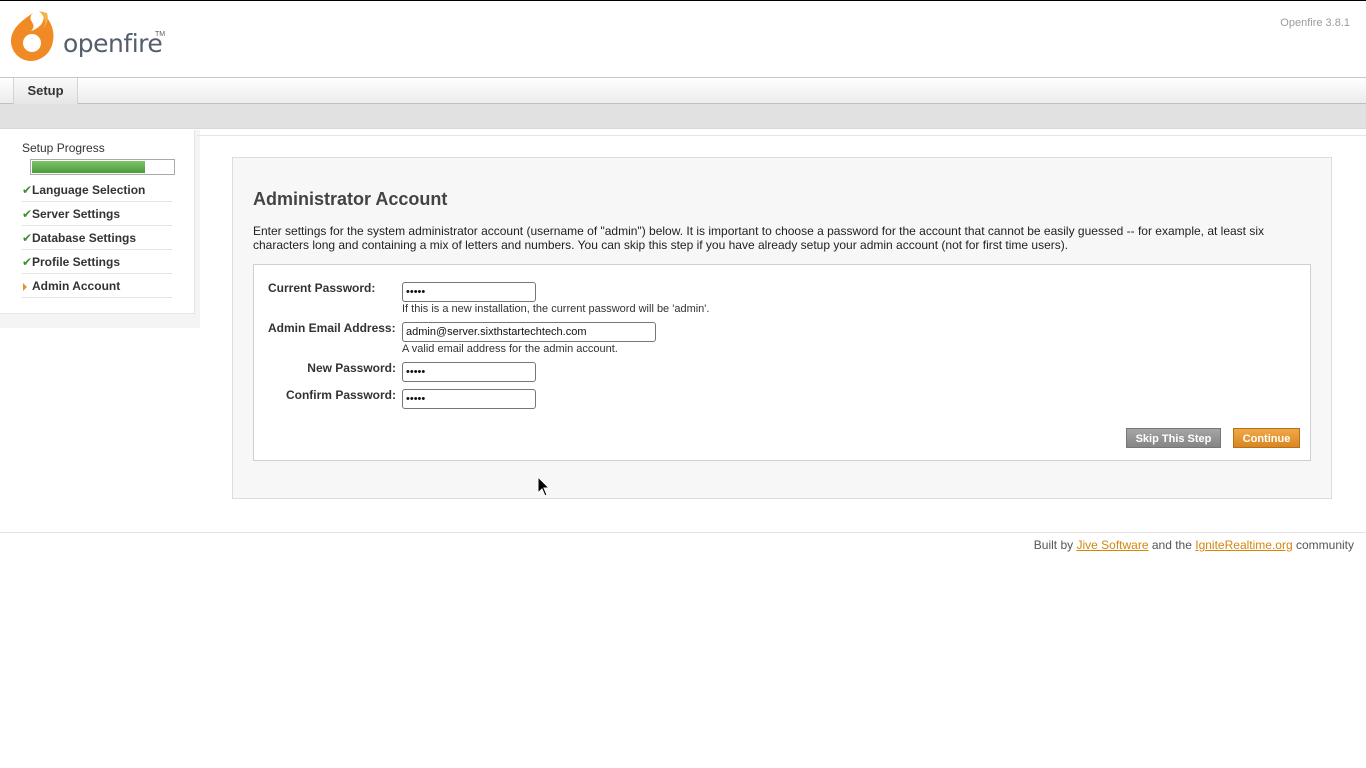 The width and height of the screenshot is (1366, 768). Describe the element at coordinates (76, 262) in the screenshot. I see `sidebar-item-label: Profile Settings` at that location.